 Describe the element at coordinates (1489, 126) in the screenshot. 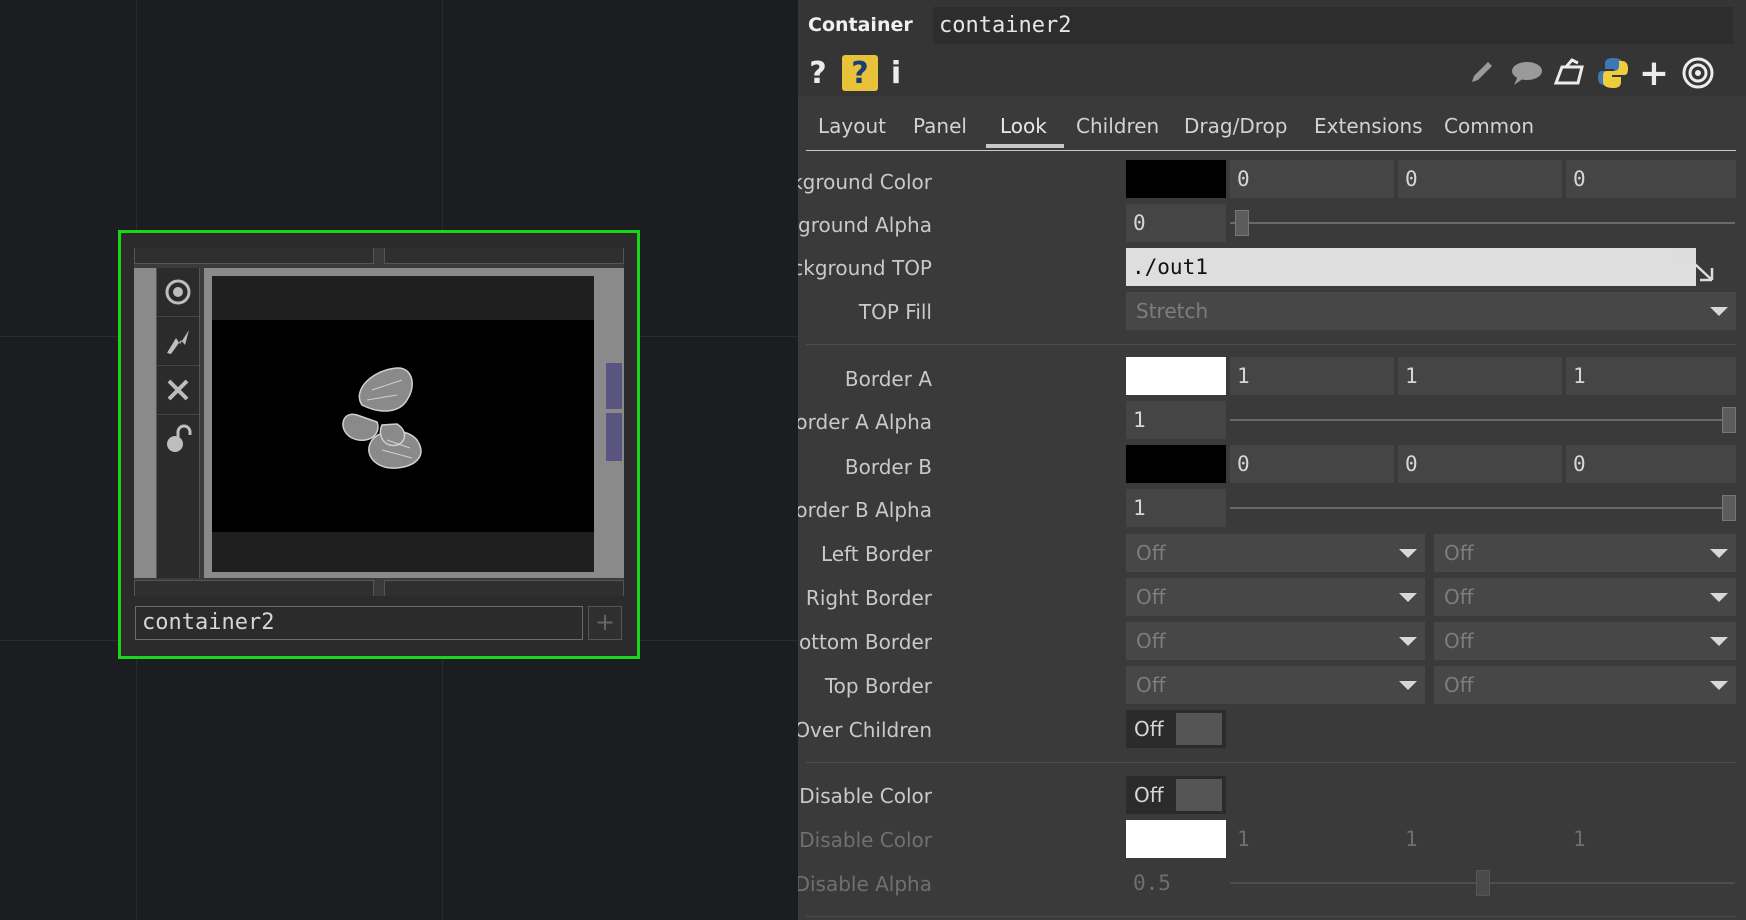

I see `tab-common: Common` at that location.